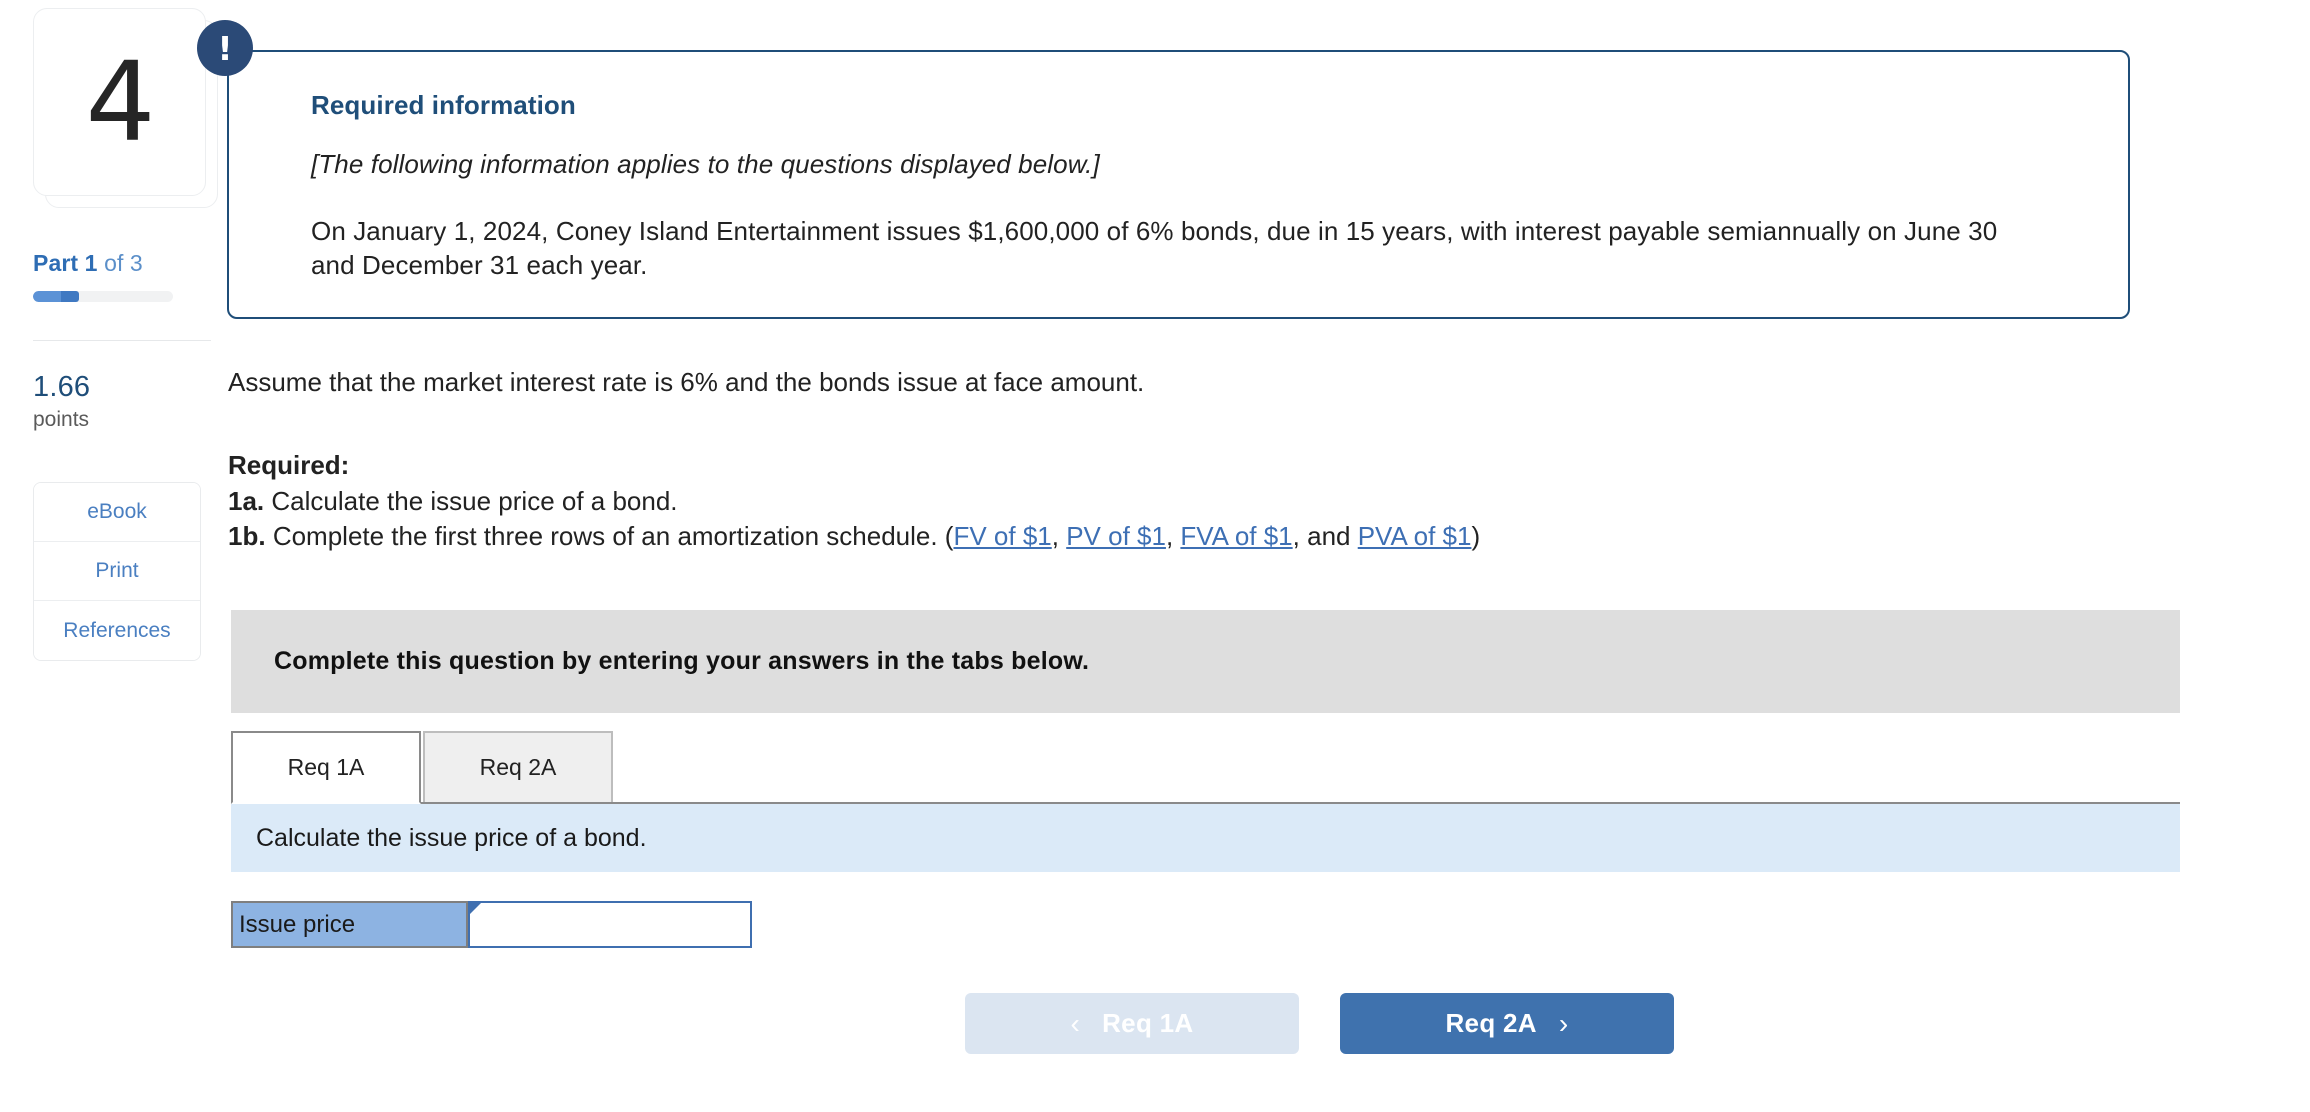  What do you see at coordinates (1325, 536) in the screenshot?
I see `req-sep-3: , and` at bounding box center [1325, 536].